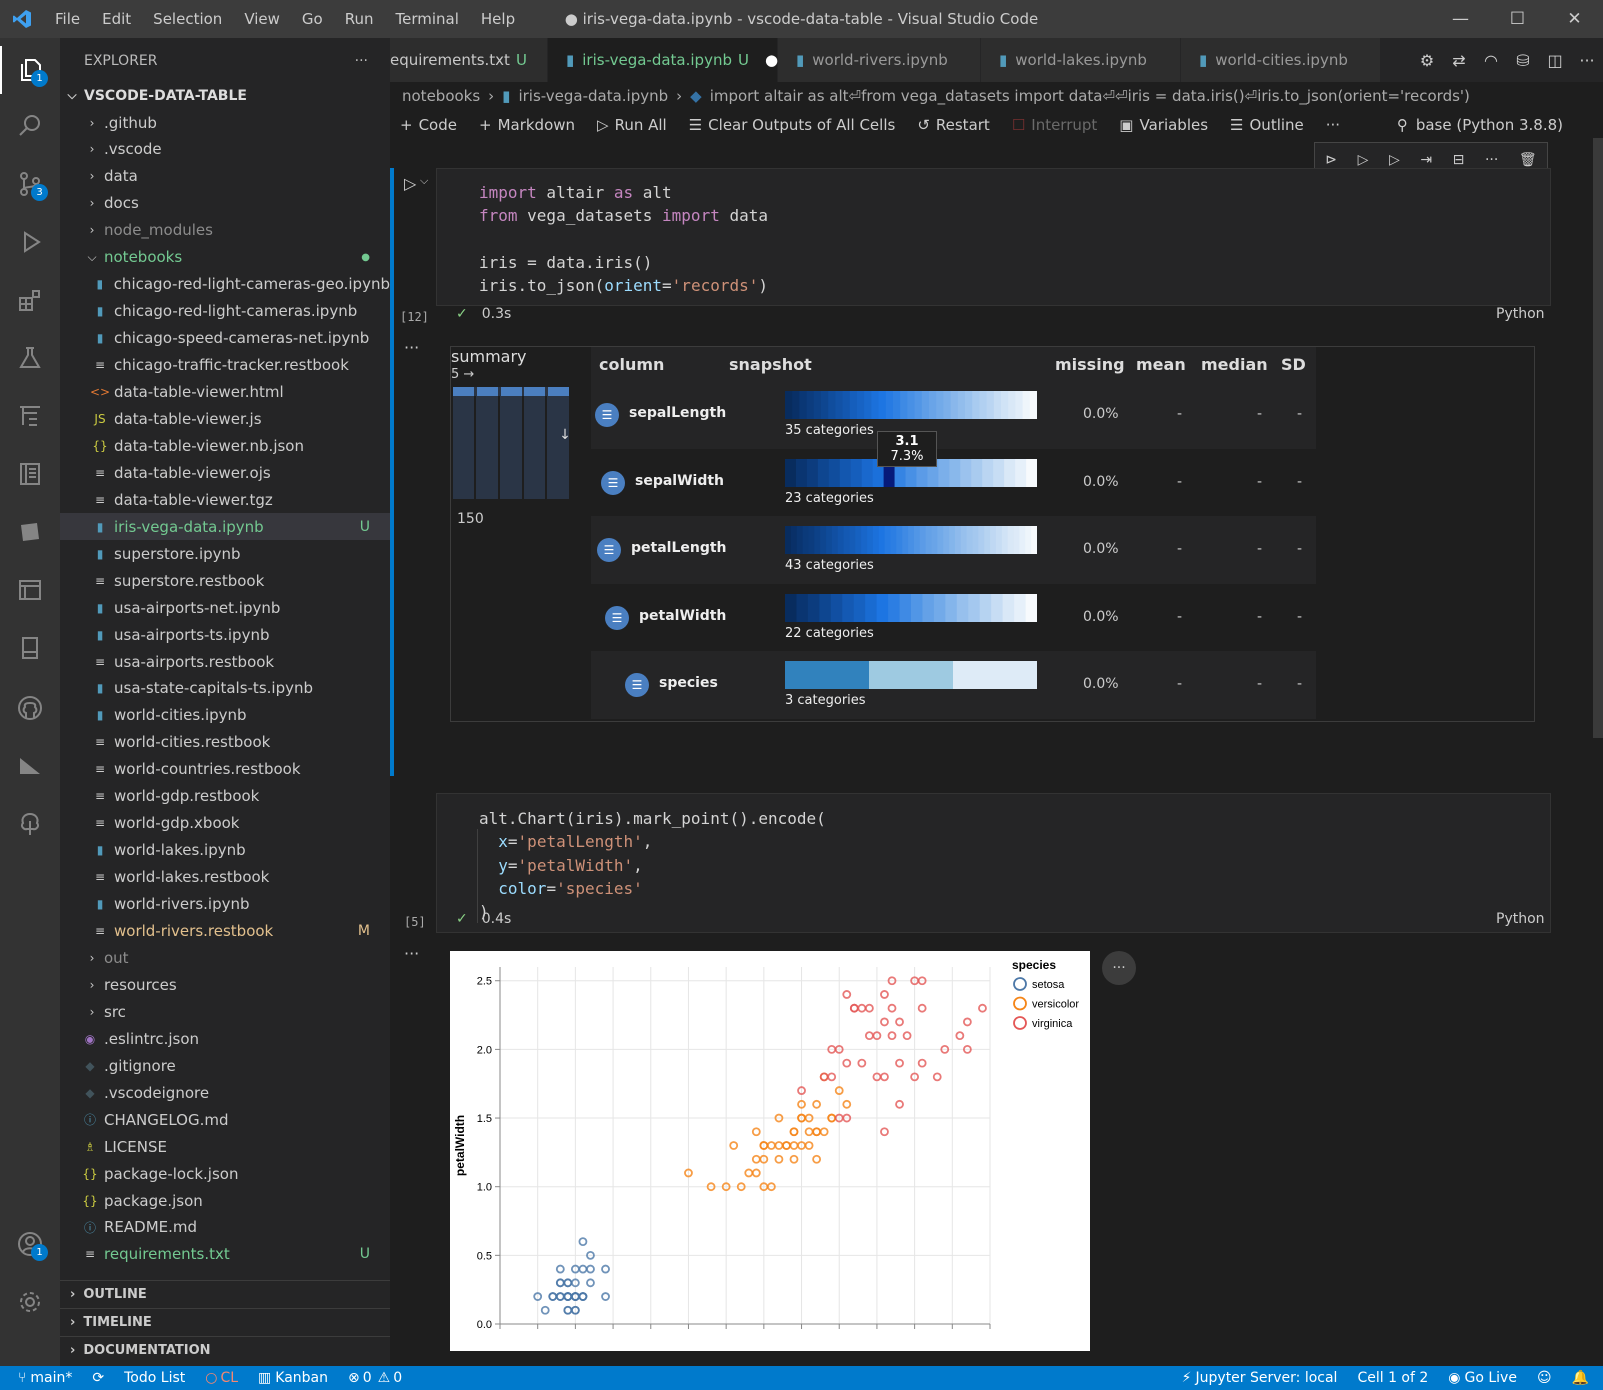 The height and width of the screenshot is (1390, 1603). Describe the element at coordinates (427, 19) in the screenshot. I see `menu-terminal: Terminal` at that location.